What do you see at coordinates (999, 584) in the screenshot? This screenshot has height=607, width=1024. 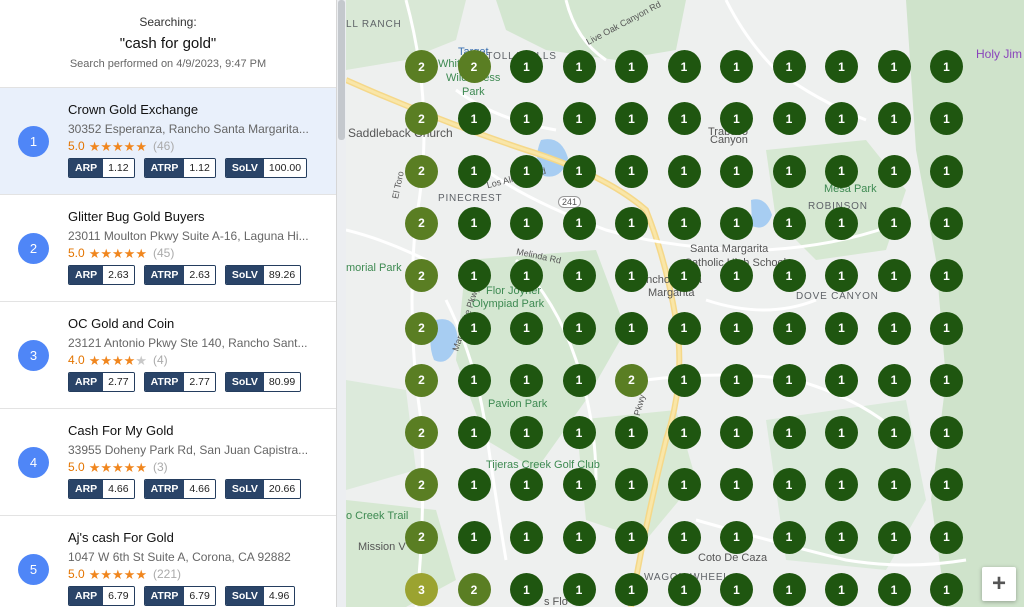 I see `zoom-in-button: +` at bounding box center [999, 584].